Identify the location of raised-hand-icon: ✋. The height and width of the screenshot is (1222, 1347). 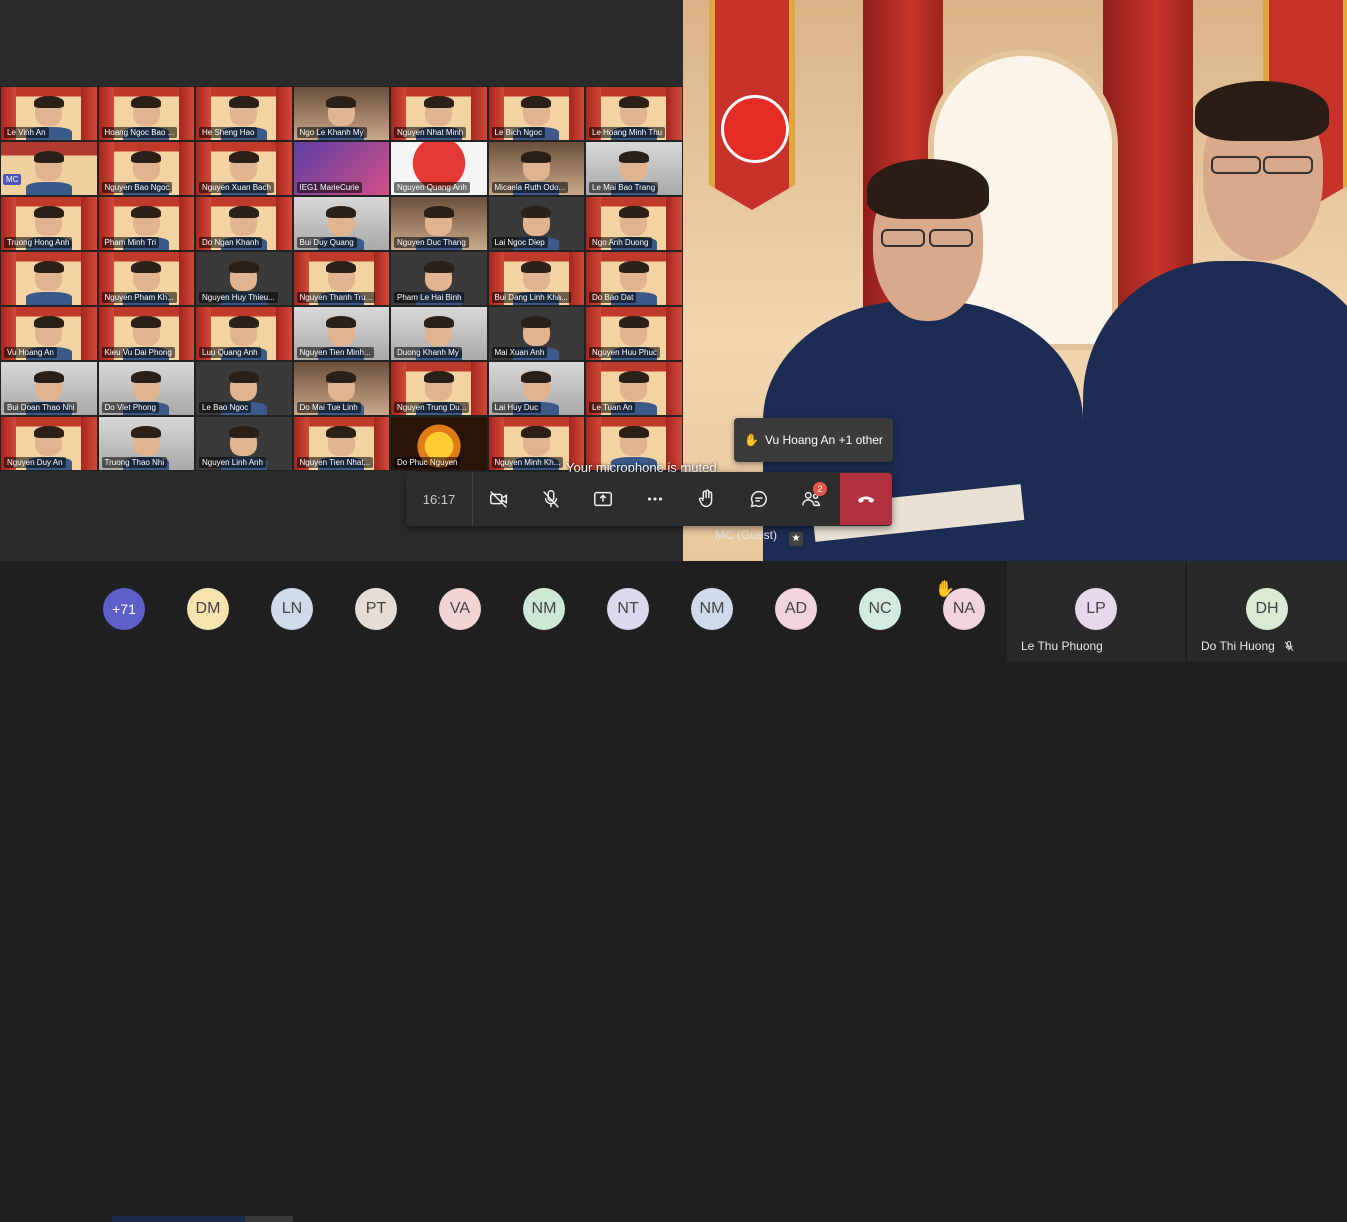
(945, 589).